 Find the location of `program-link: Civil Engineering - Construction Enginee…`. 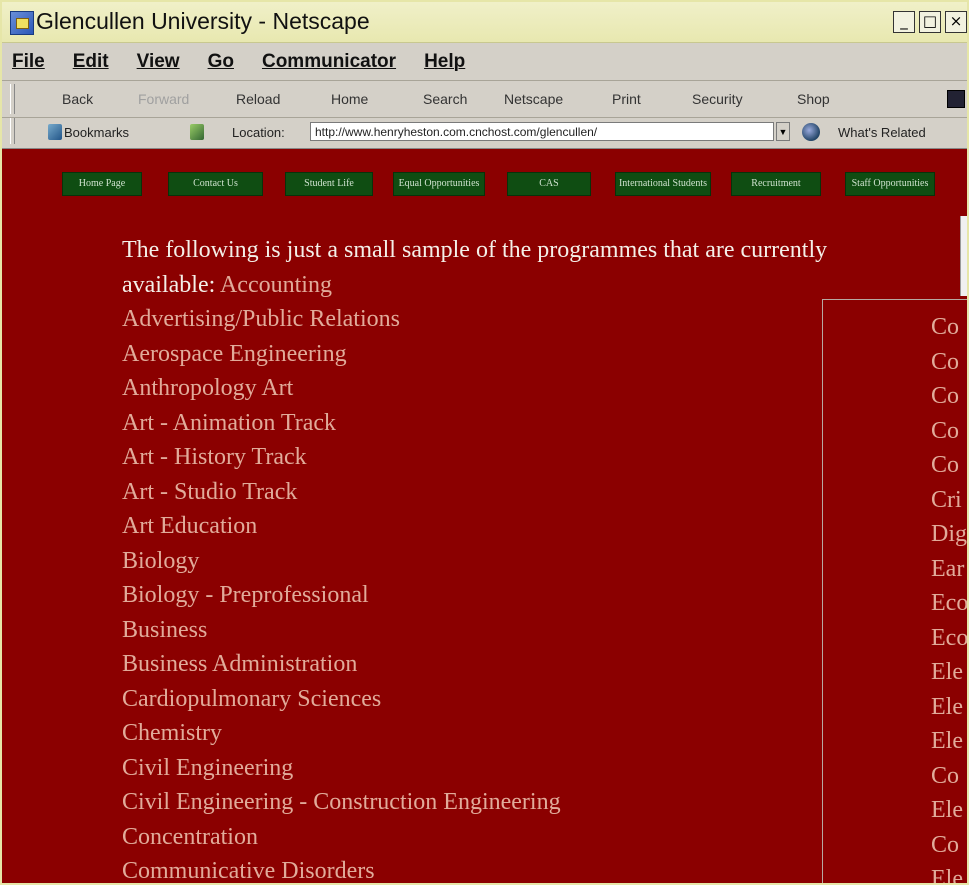

program-link: Civil Engineering - Construction Enginee… is located at coordinates (482, 802).